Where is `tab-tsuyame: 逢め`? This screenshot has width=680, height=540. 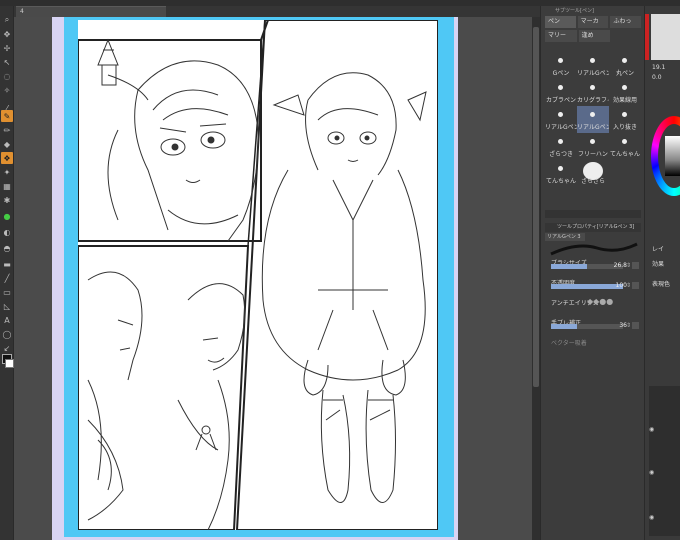 tab-tsuyame: 逢め is located at coordinates (594, 36).